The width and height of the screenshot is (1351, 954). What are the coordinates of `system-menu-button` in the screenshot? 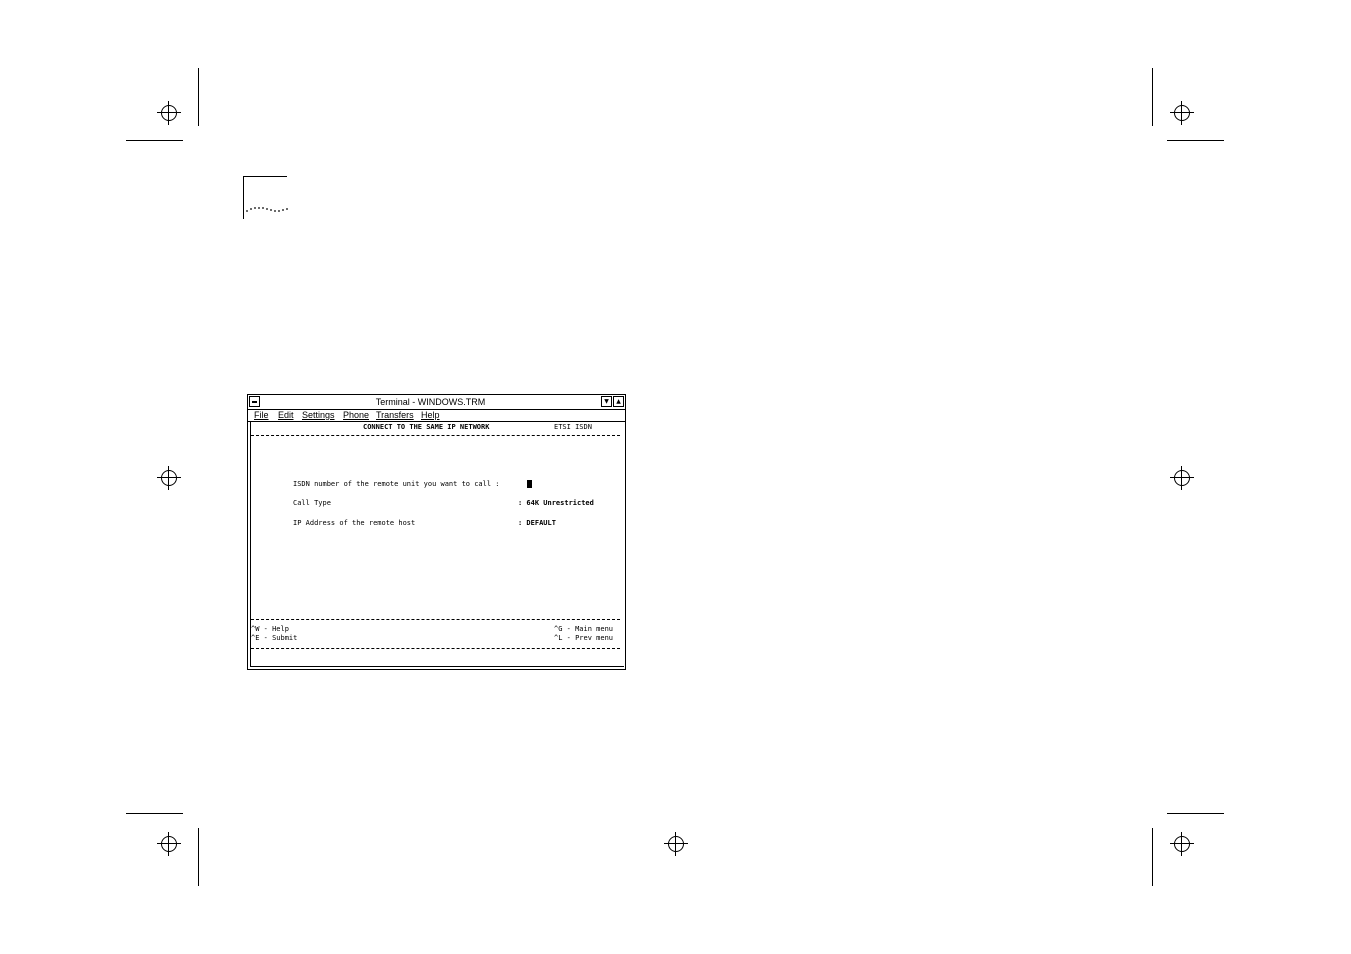 It's located at (254, 401).